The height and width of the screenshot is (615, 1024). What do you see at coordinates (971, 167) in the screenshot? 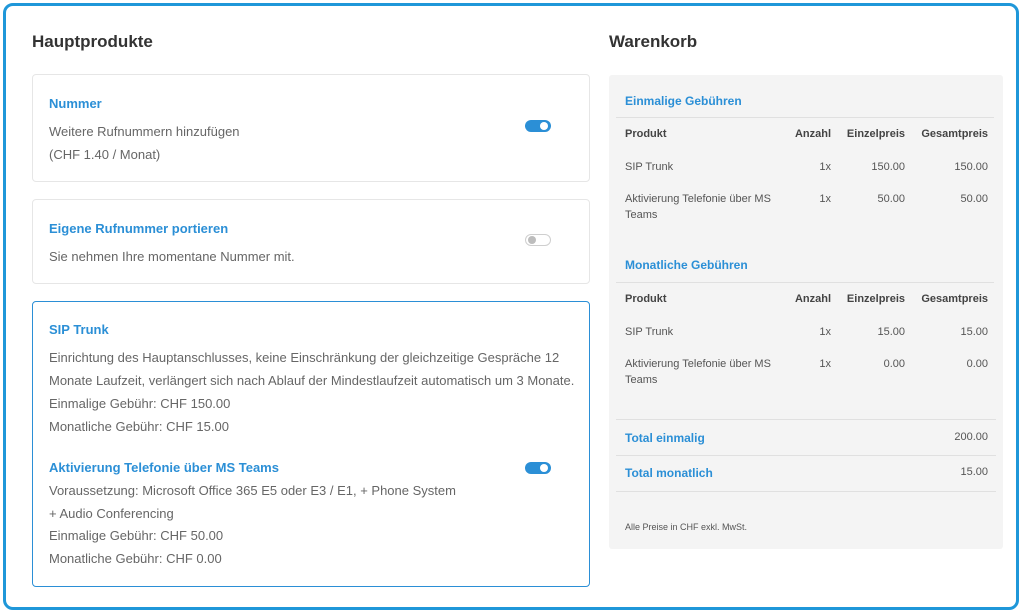
I see `cart-row-total: 150.00` at bounding box center [971, 167].